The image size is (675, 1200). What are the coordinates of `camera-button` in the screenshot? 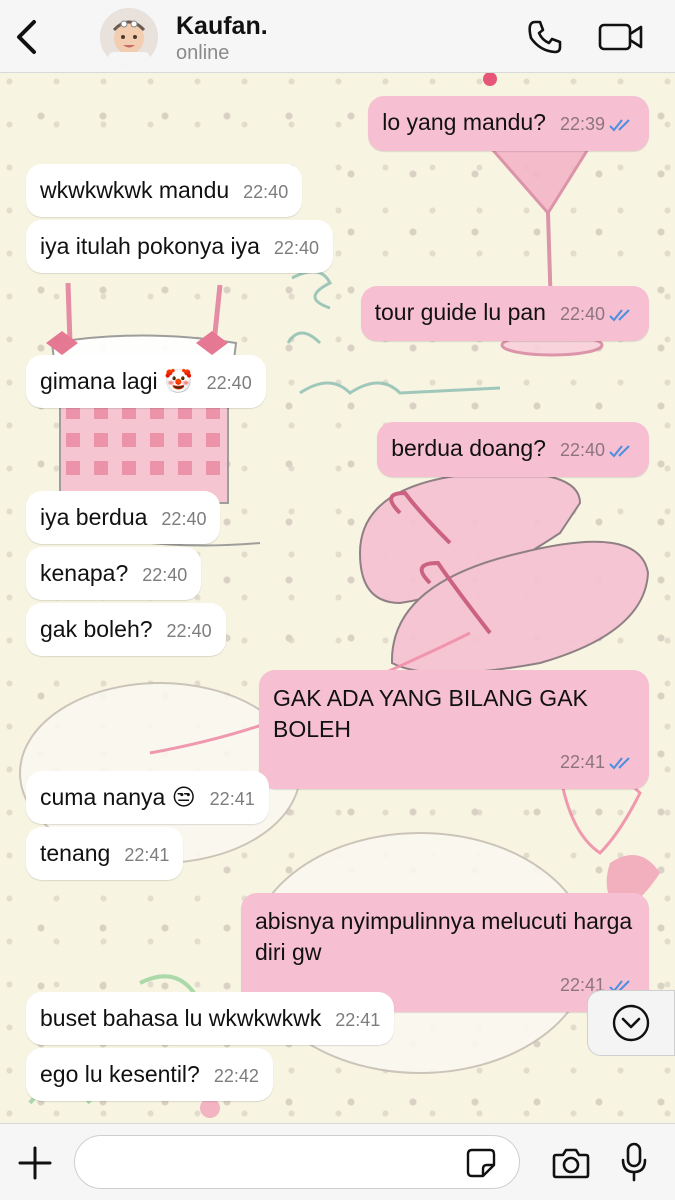 It's located at (571, 1163).